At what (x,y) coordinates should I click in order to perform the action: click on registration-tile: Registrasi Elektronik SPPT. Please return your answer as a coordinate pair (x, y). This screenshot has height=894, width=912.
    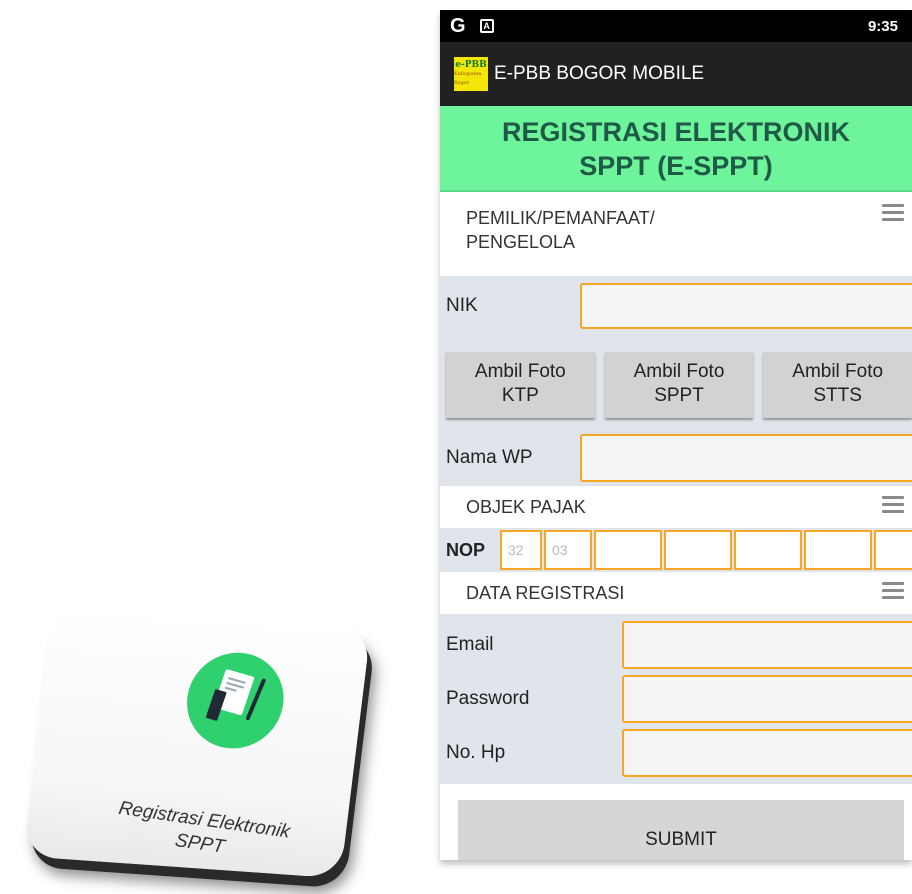
    Looking at the image, I should click on (197, 742).